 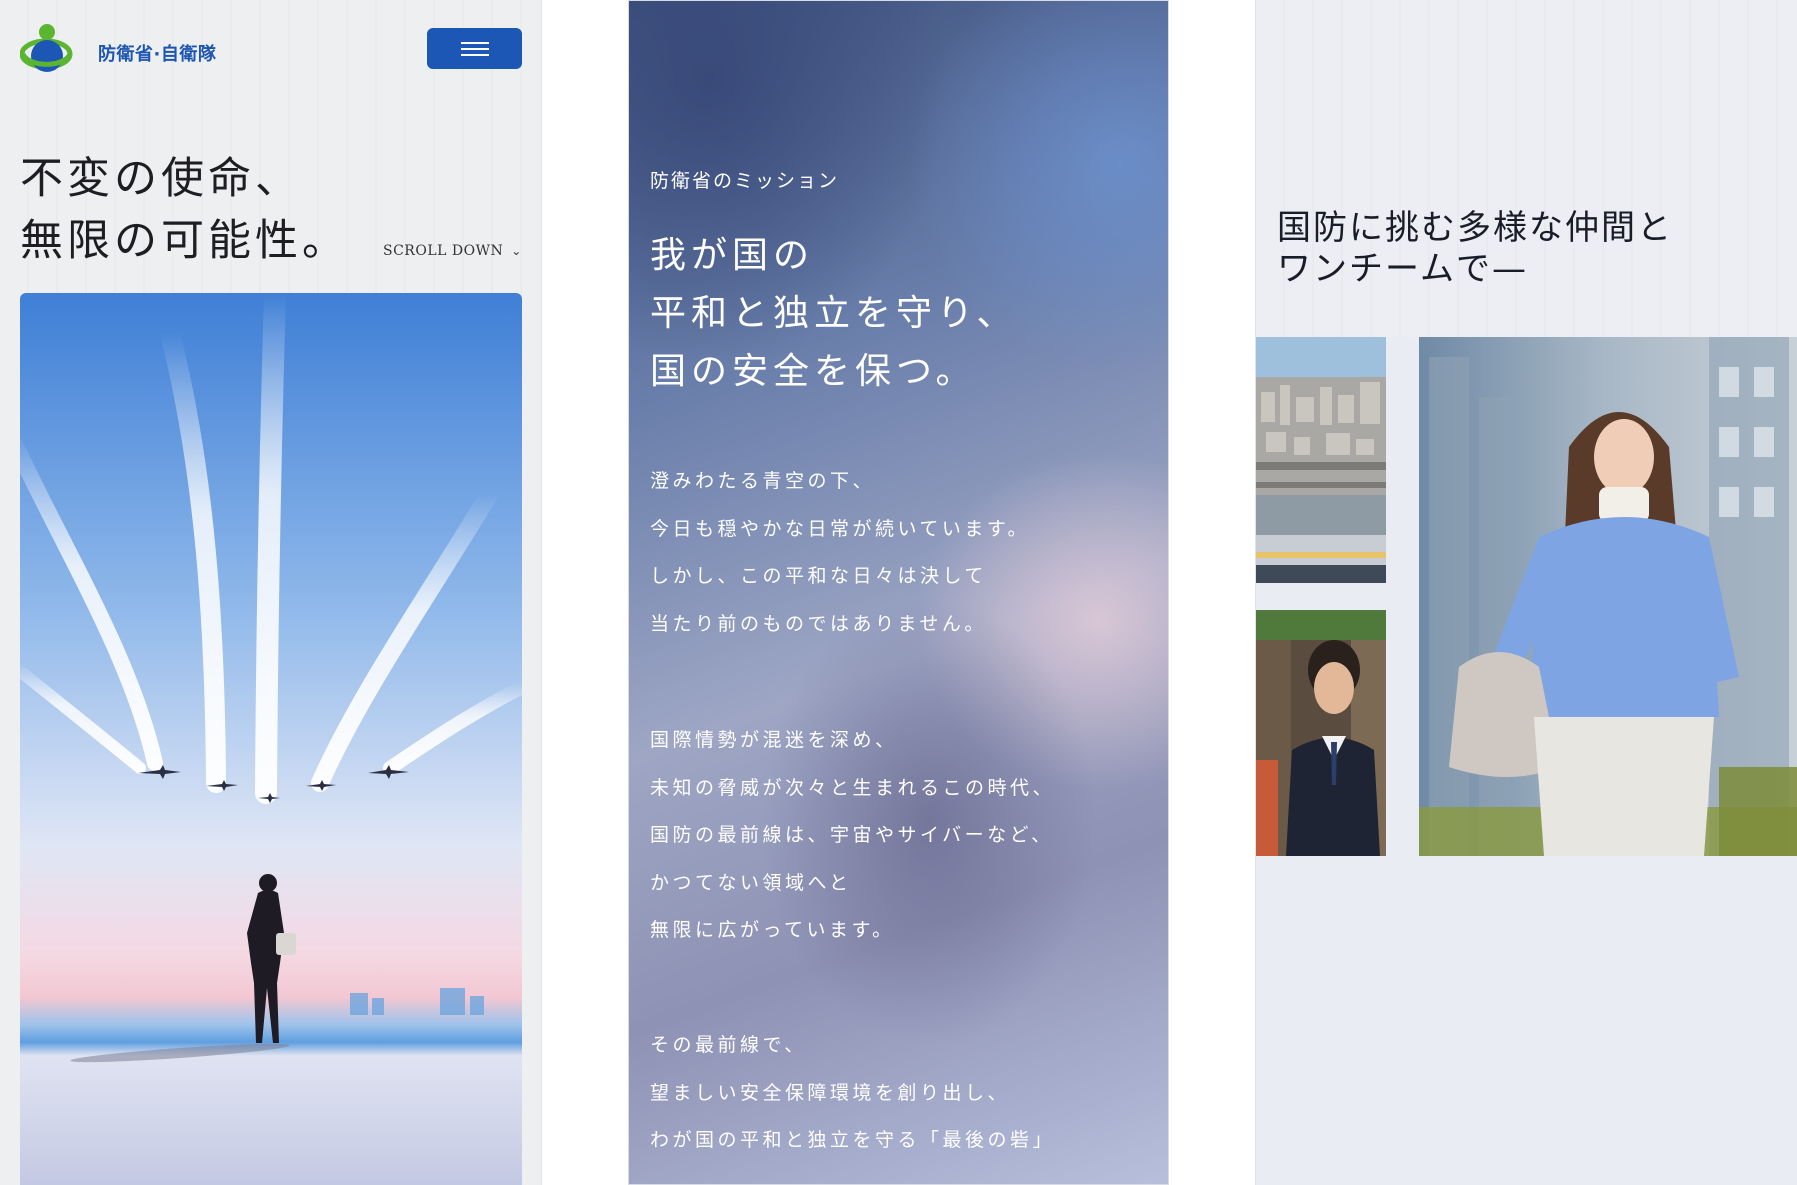 What do you see at coordinates (751, 882) in the screenshot?
I see `paragraph-line: かつてない領域へと` at bounding box center [751, 882].